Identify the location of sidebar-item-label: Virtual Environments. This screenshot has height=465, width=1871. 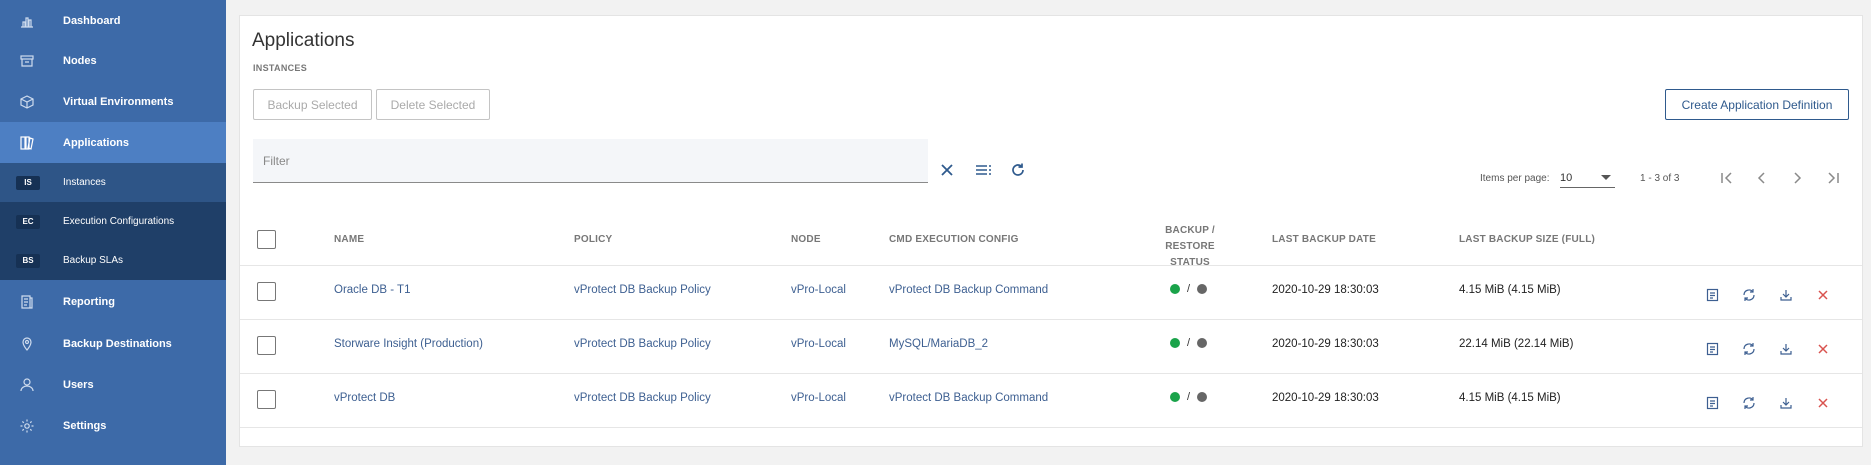
(118, 101).